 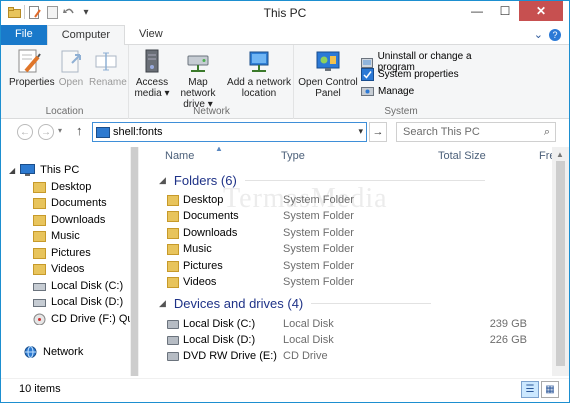 I want to click on nav-item-music: Music, so click(x=56, y=236).